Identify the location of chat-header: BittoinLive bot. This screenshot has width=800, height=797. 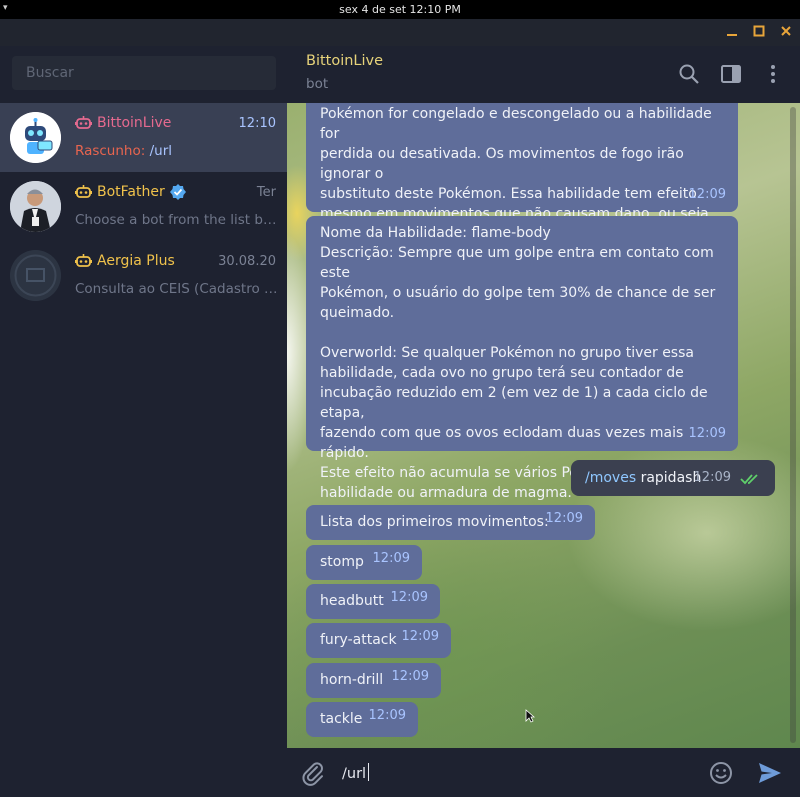
(543, 74).